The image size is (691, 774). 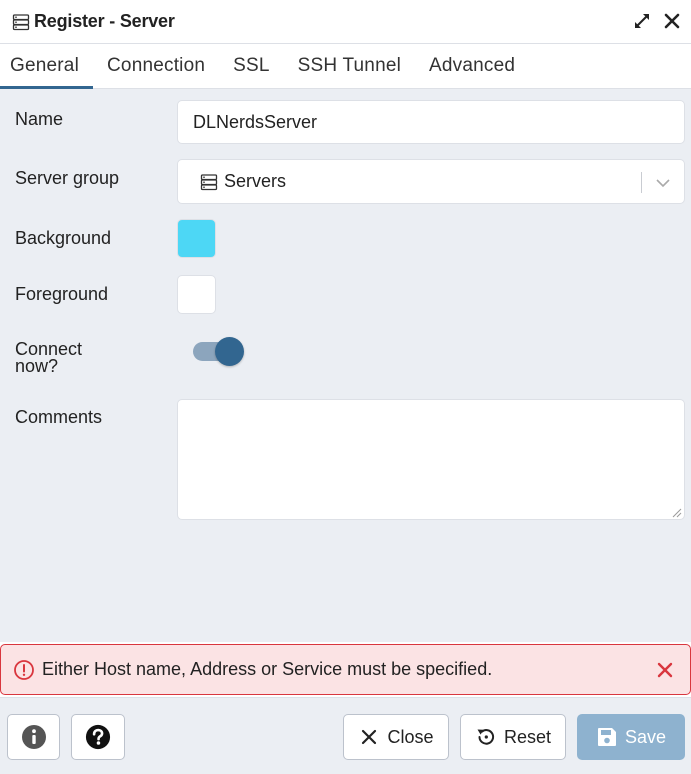 What do you see at coordinates (255, 121) in the screenshot?
I see `name-value: DLNerdsServer` at bounding box center [255, 121].